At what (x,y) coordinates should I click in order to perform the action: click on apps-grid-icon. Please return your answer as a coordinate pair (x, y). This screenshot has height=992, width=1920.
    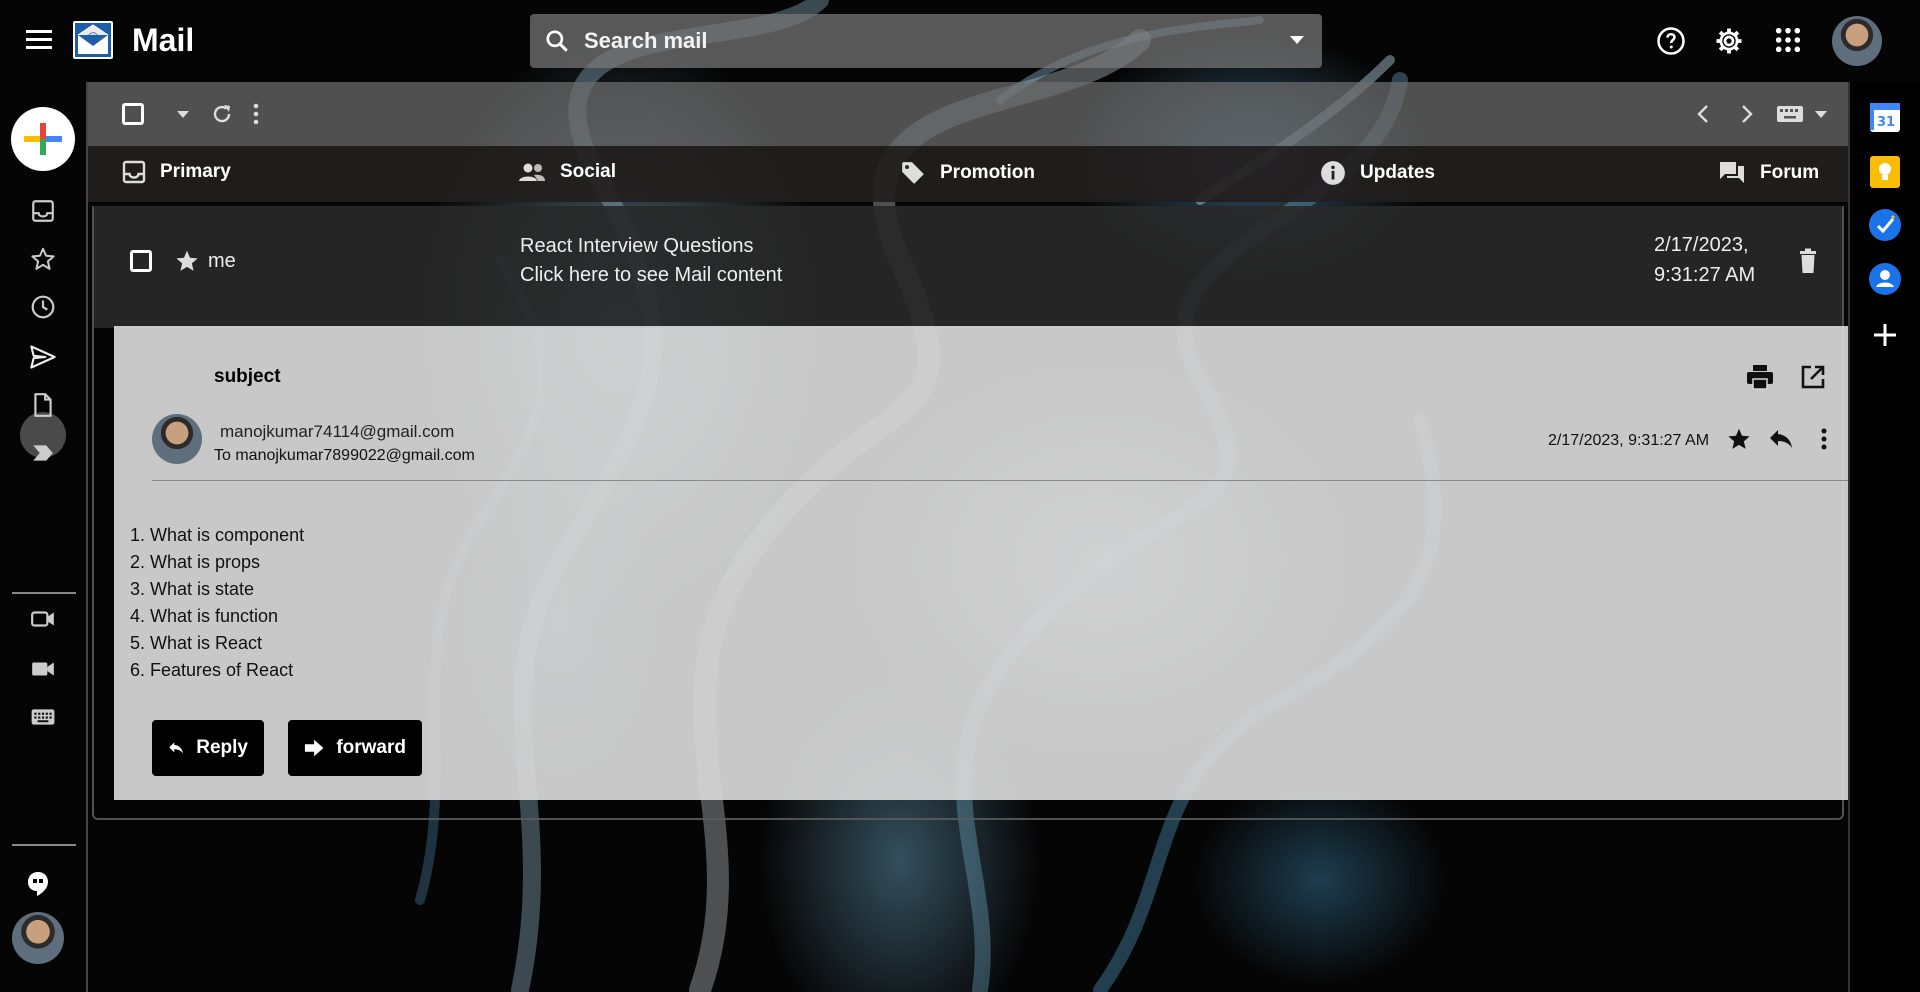
    Looking at the image, I should click on (1788, 40).